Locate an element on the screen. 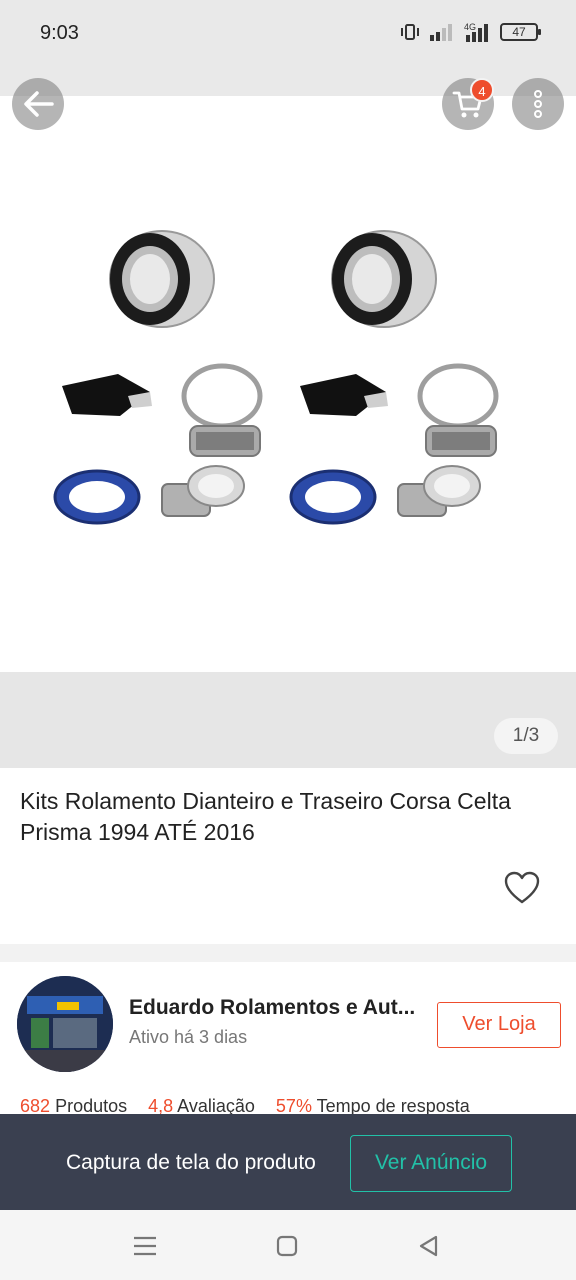 The height and width of the screenshot is (1280, 576). triangle-back-icon is located at coordinates (428, 1246).